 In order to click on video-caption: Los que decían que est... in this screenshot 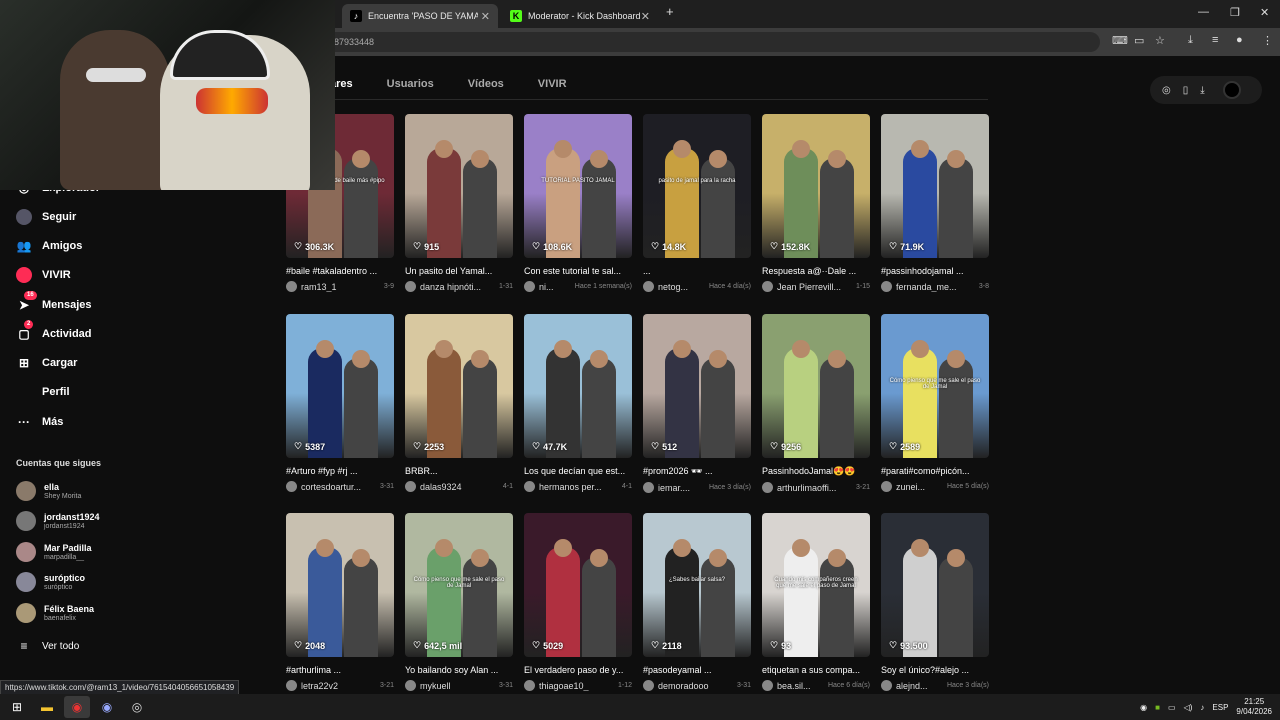, I will do `click(578, 471)`.